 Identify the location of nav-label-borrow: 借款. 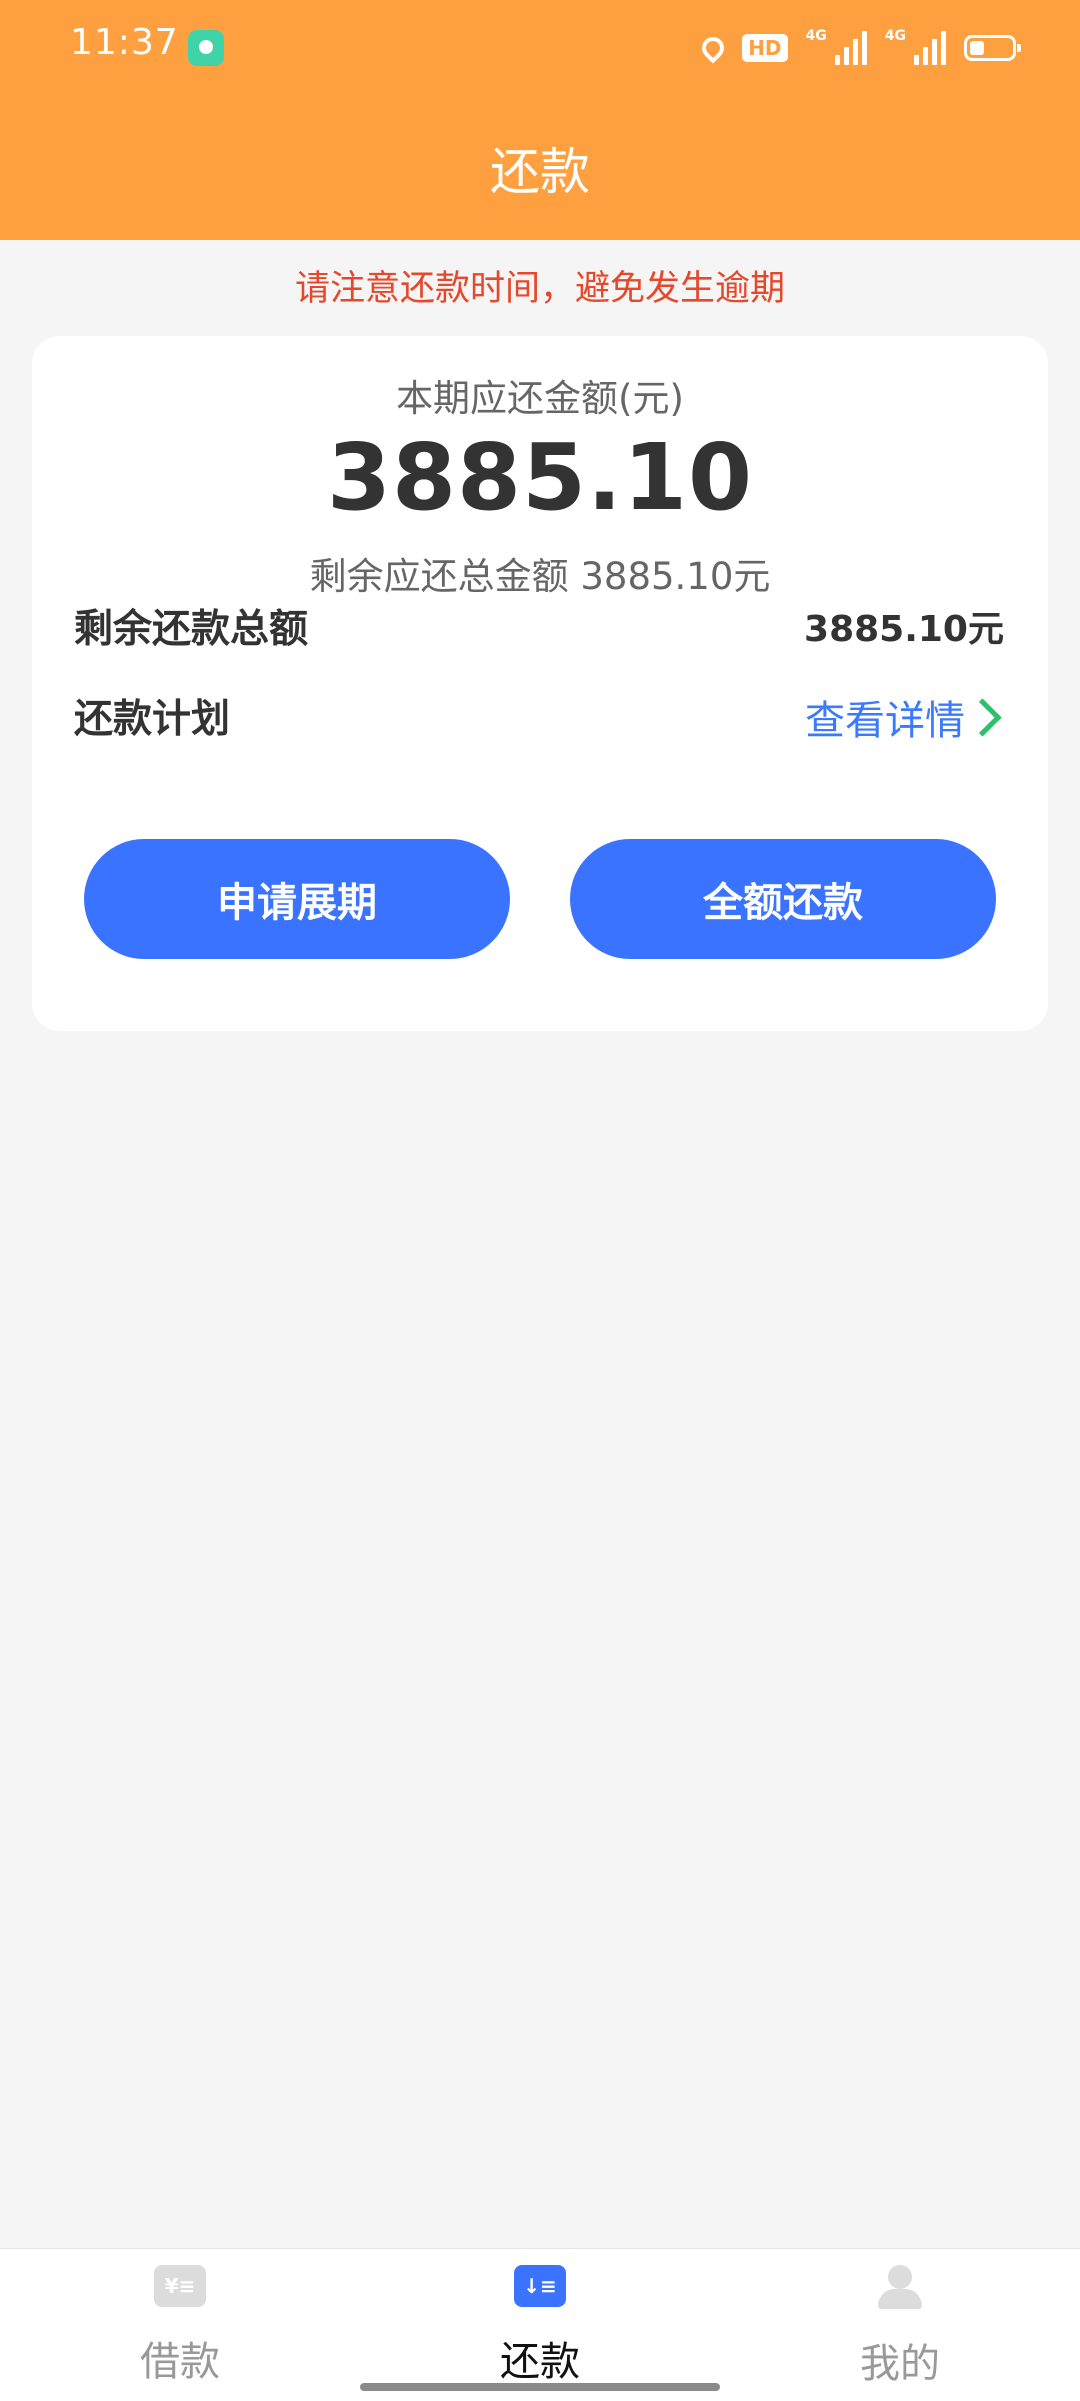
(180, 2358).